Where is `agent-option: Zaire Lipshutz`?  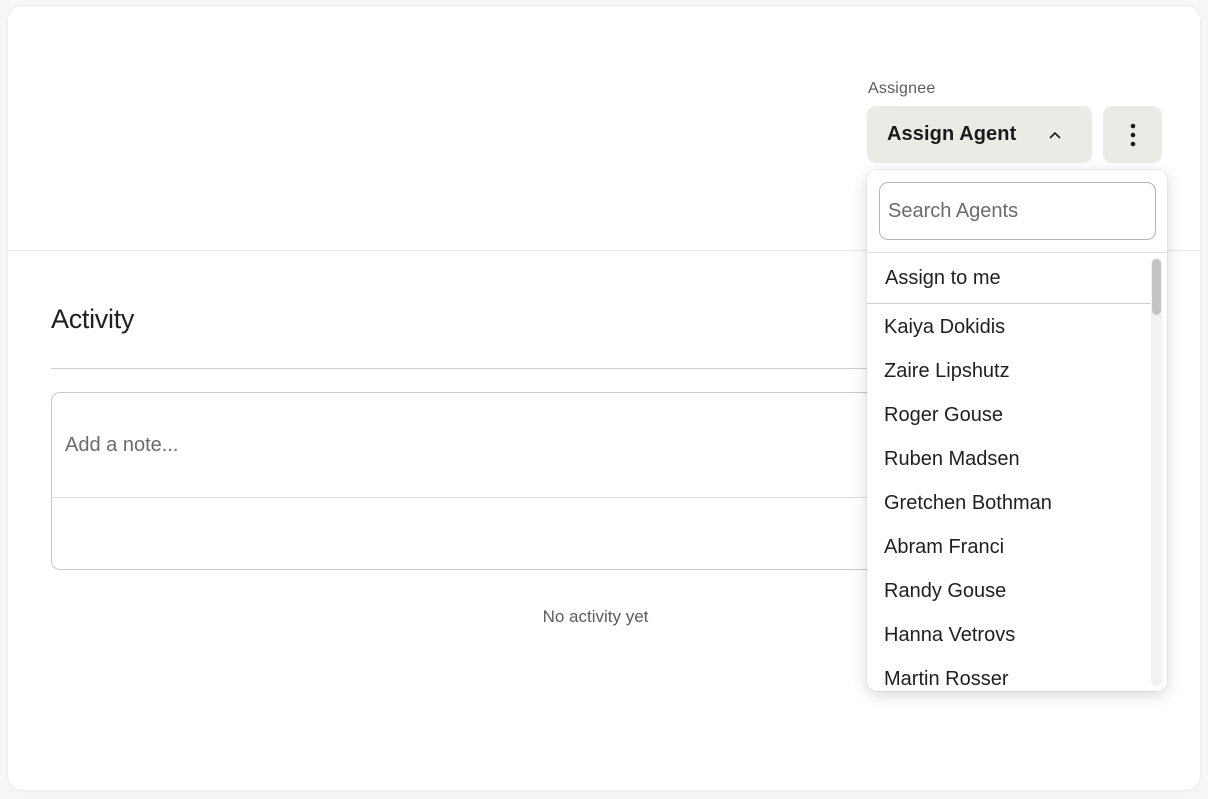
agent-option: Zaire Lipshutz is located at coordinates (1009, 371).